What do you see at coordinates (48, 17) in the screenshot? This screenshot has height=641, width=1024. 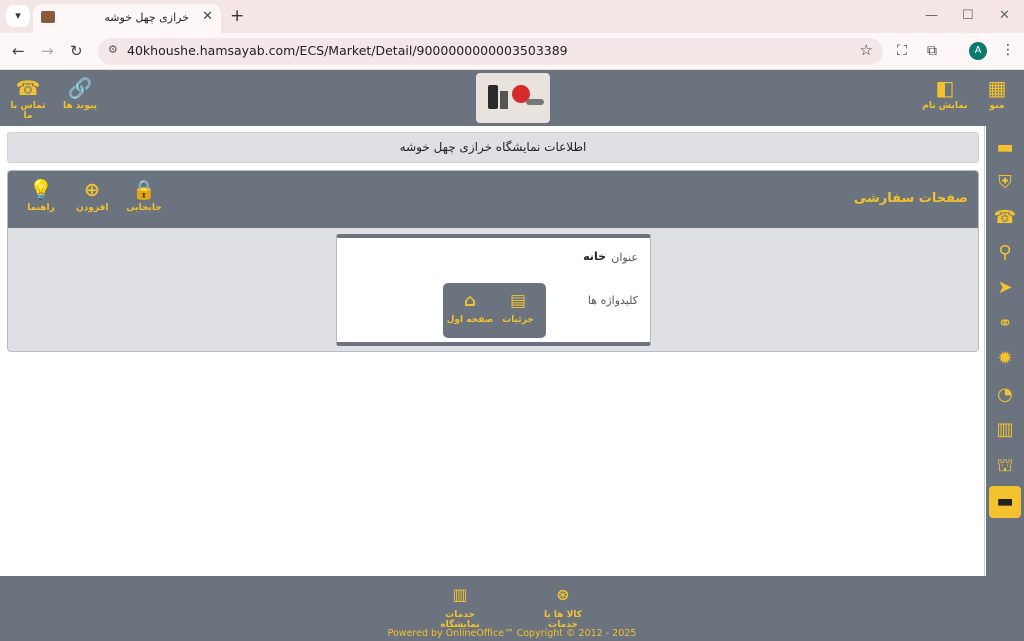 I see `site-favicon-icon` at bounding box center [48, 17].